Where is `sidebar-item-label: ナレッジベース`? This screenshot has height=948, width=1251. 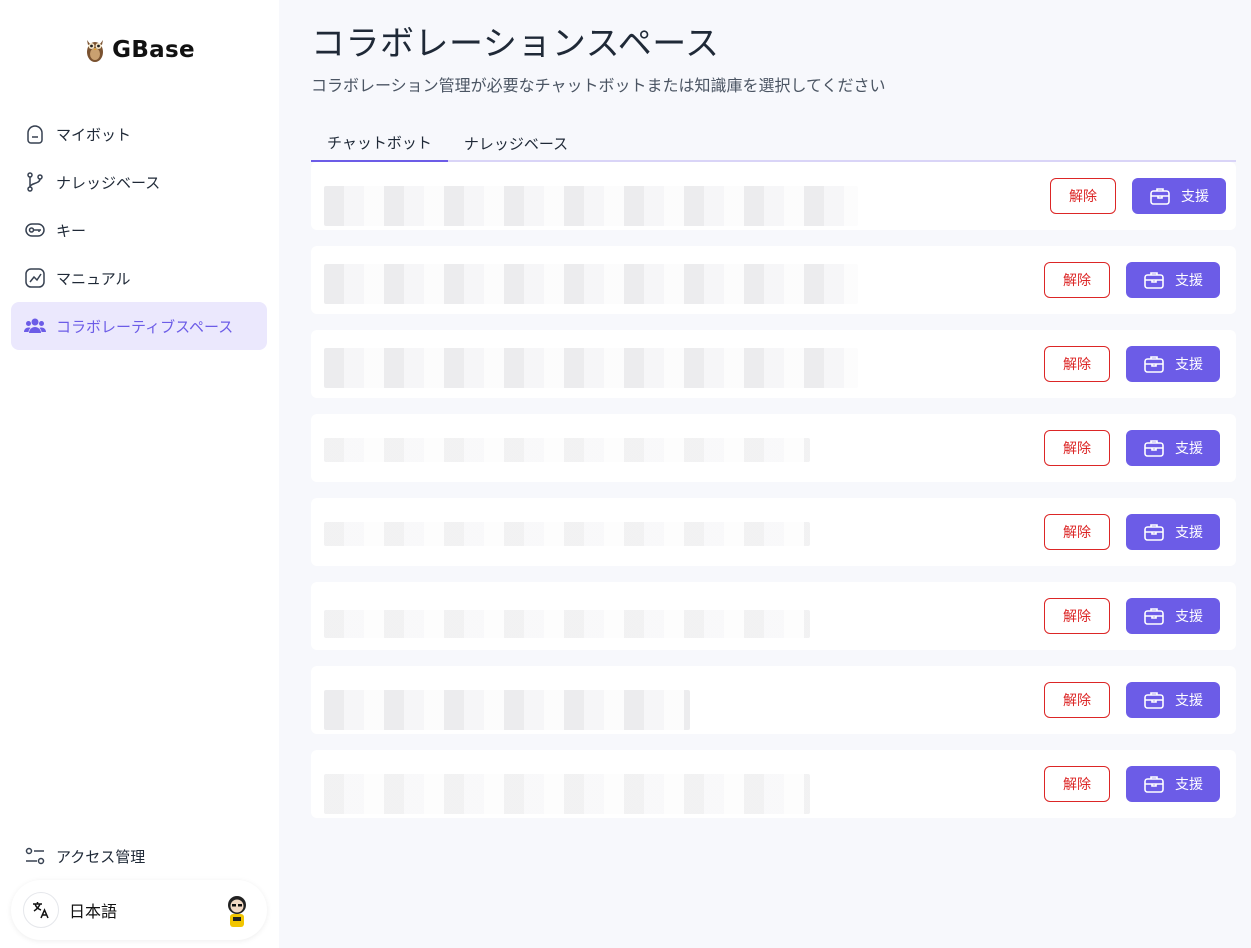
sidebar-item-label: ナレッジベース is located at coordinates (108, 182).